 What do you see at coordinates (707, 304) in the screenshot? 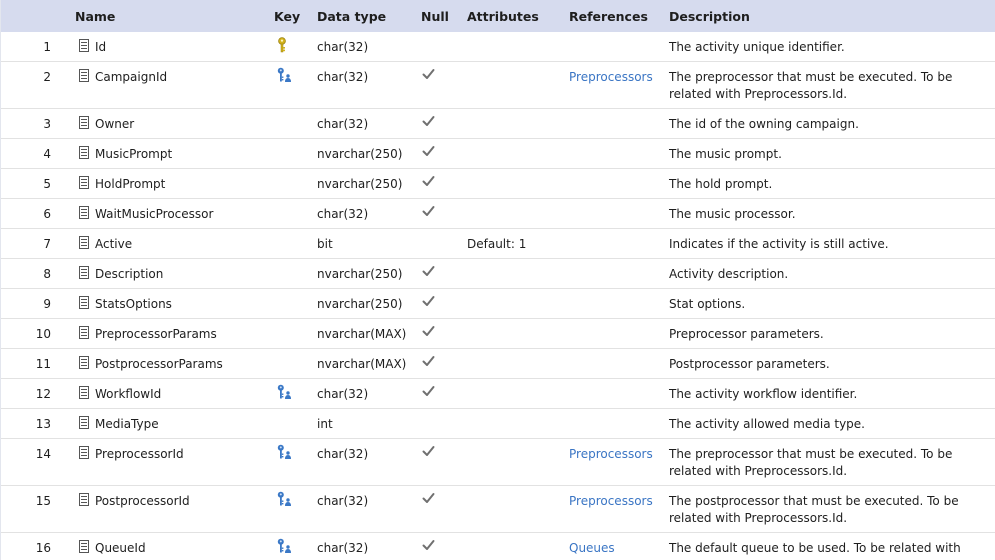
I see `column-description: Stat options.` at bounding box center [707, 304].